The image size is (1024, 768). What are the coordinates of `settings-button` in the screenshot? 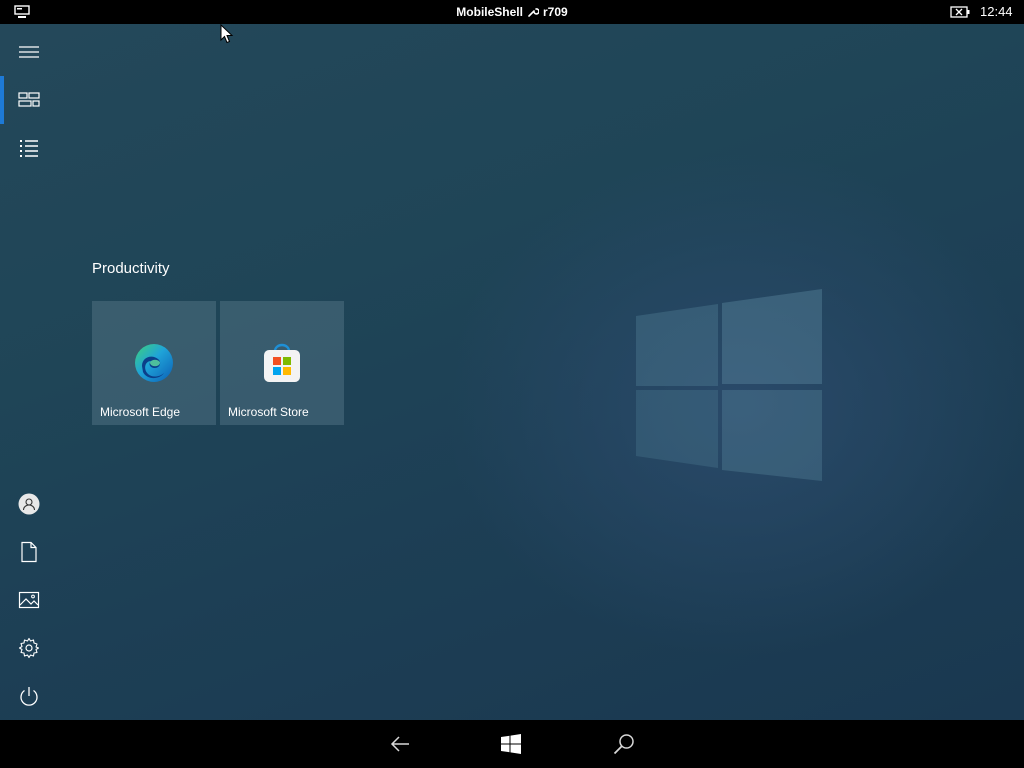 It's located at (29, 648).